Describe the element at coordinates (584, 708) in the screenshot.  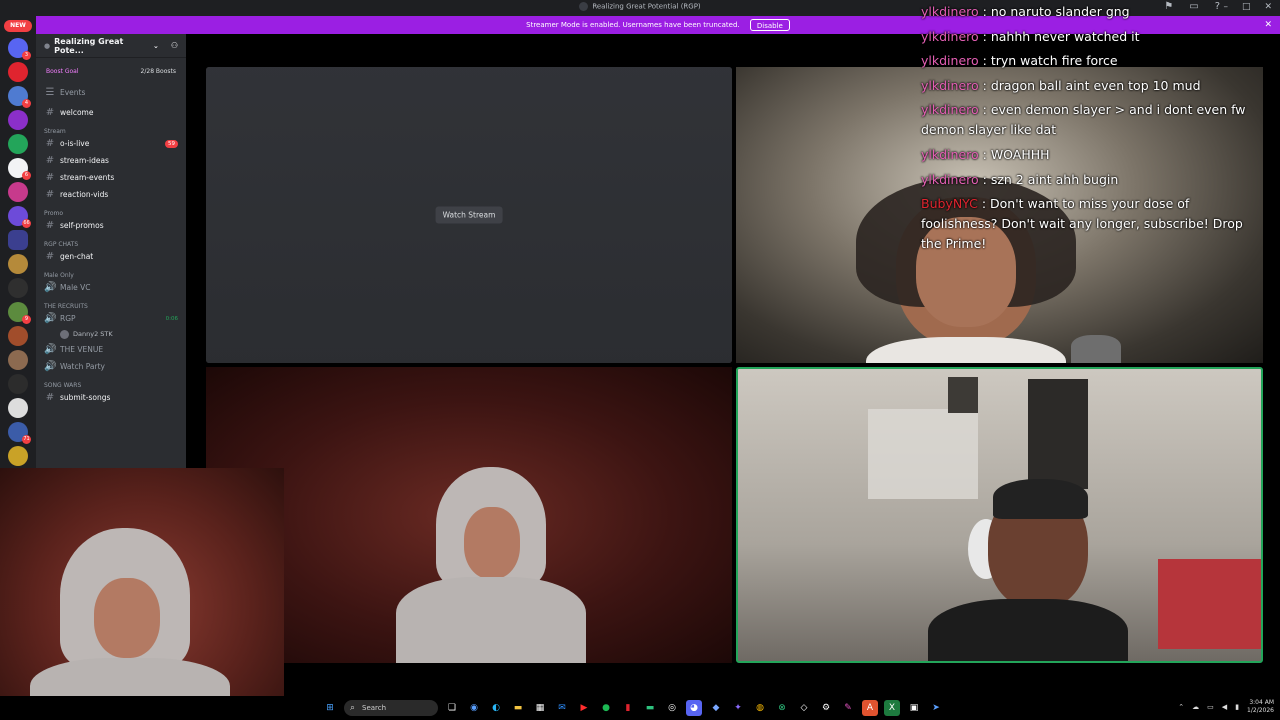
I see `youtube-icon: ▶` at that location.